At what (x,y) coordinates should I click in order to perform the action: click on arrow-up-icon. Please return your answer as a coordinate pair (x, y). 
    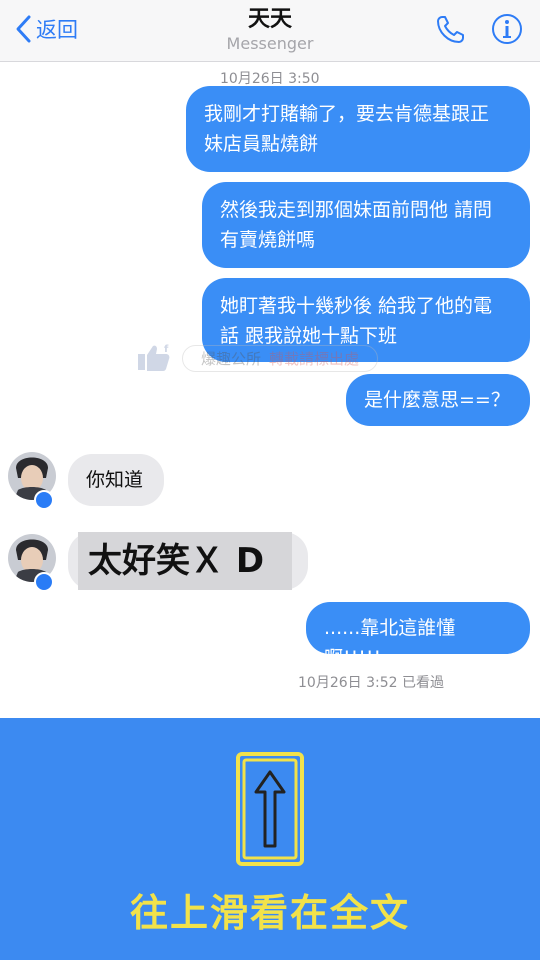
    Looking at the image, I should click on (270, 809).